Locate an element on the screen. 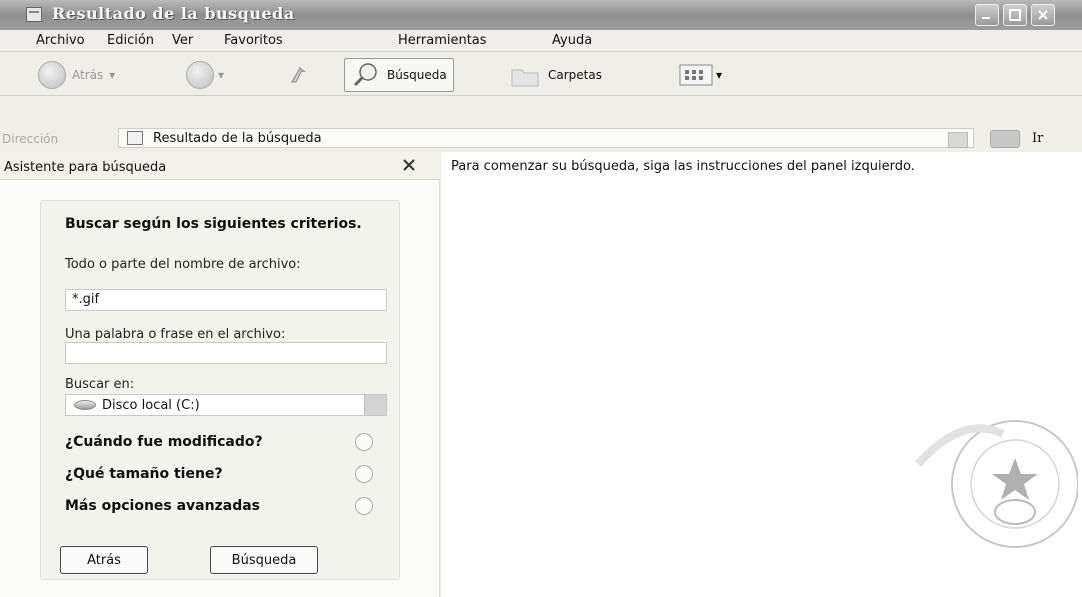  size-link: ¿Qué tamaño tiene? is located at coordinates (144, 474).